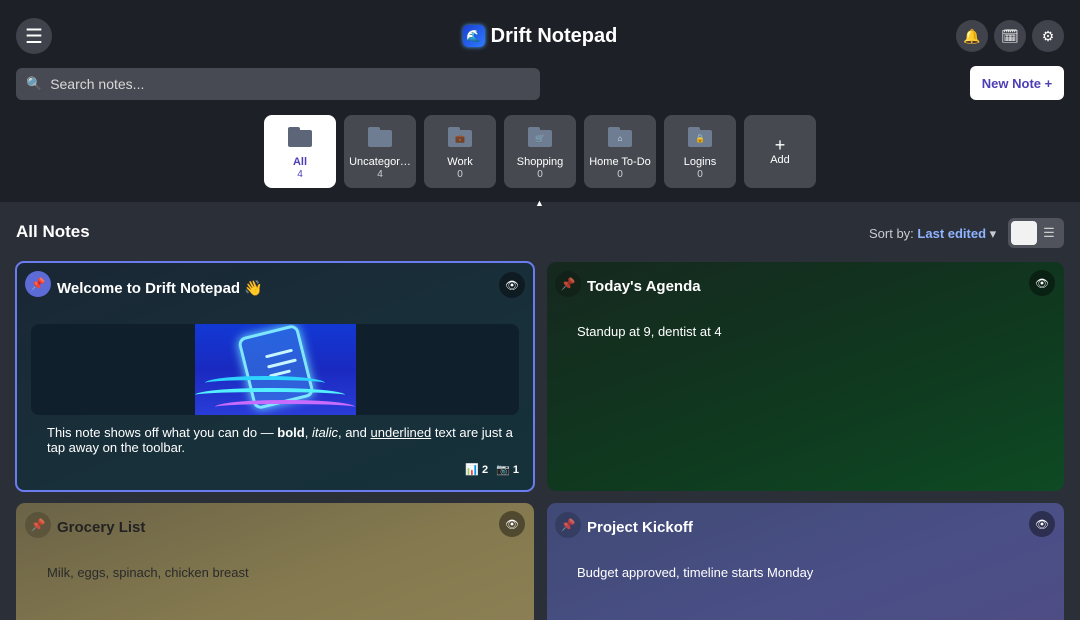  What do you see at coordinates (460, 162) in the screenshot?
I see `folder-name: Work` at bounding box center [460, 162].